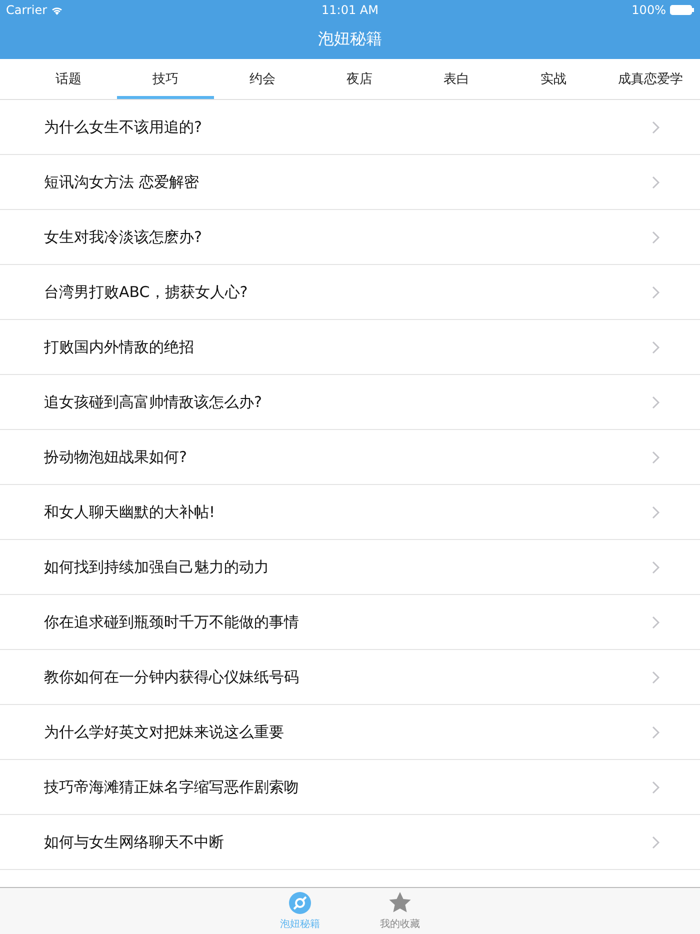 The width and height of the screenshot is (700, 934). I want to click on article-title: 如何与女生网络聊天不中断, so click(134, 842).